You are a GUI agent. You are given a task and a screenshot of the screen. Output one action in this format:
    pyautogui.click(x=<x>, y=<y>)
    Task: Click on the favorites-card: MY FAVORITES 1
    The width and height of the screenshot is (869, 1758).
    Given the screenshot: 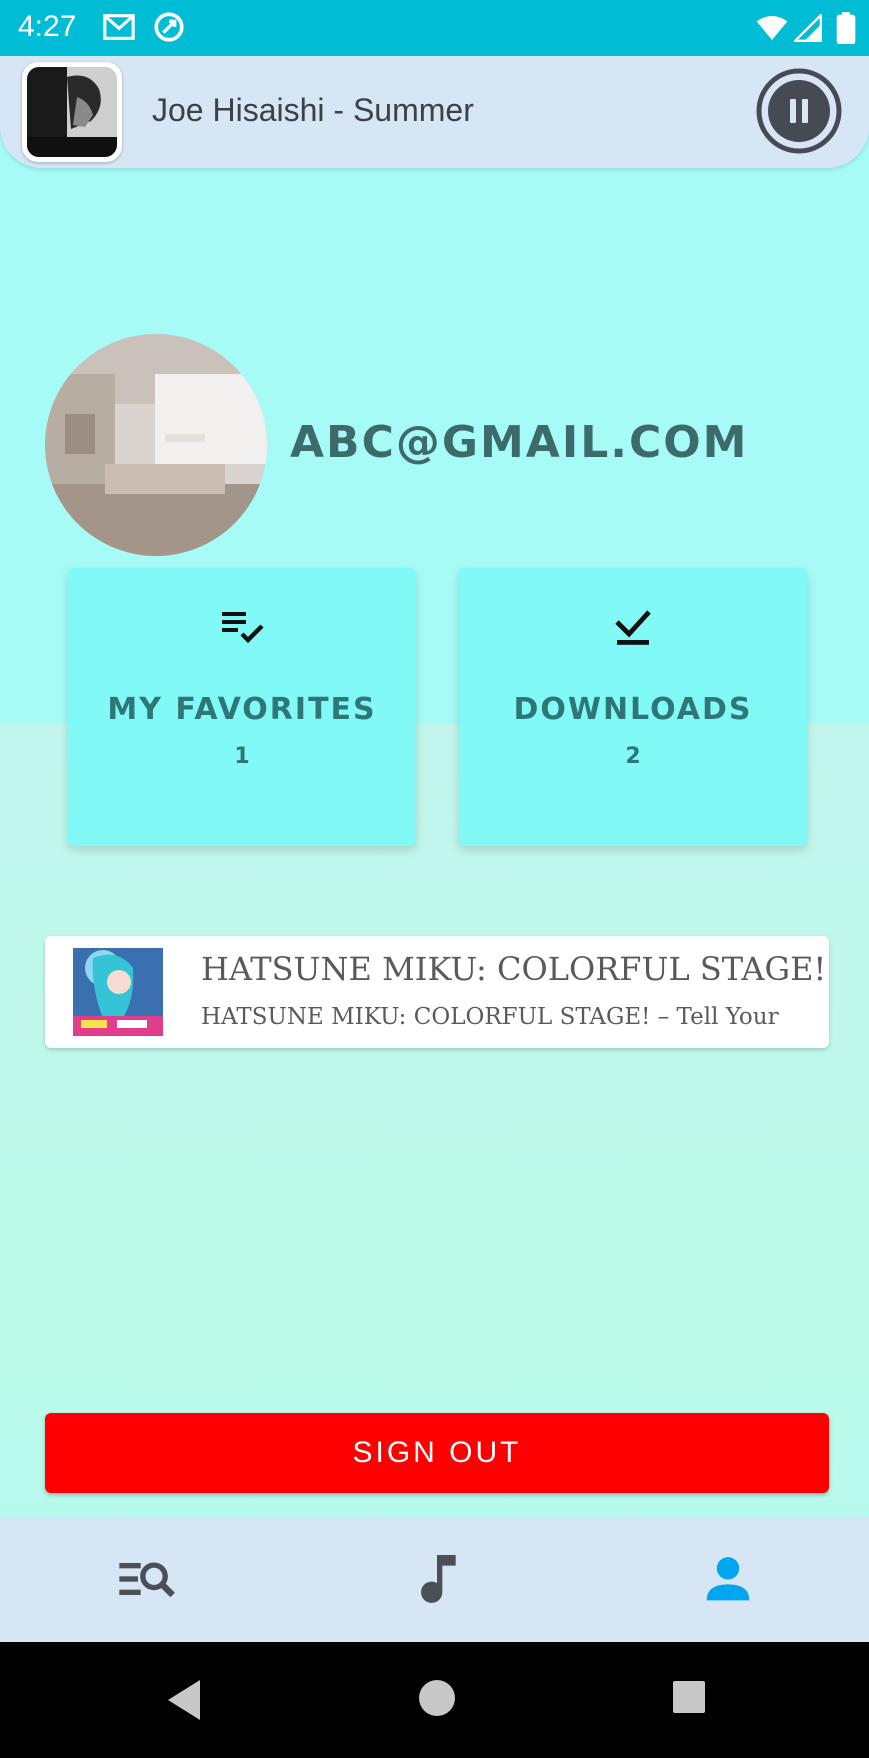 What is the action you would take?
    pyautogui.click(x=242, y=707)
    